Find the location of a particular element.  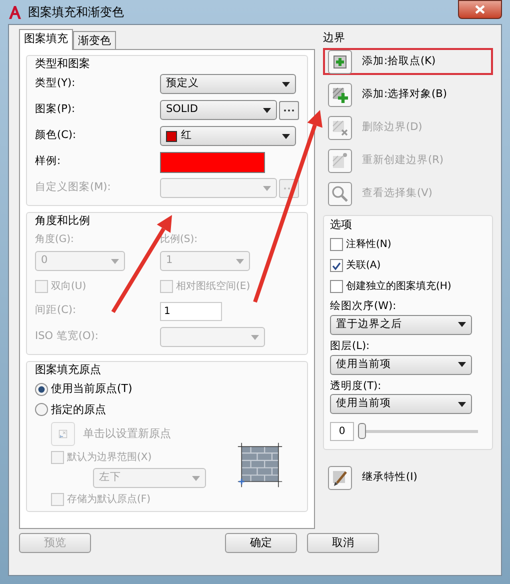

radio-dot is located at coordinates (41, 389).